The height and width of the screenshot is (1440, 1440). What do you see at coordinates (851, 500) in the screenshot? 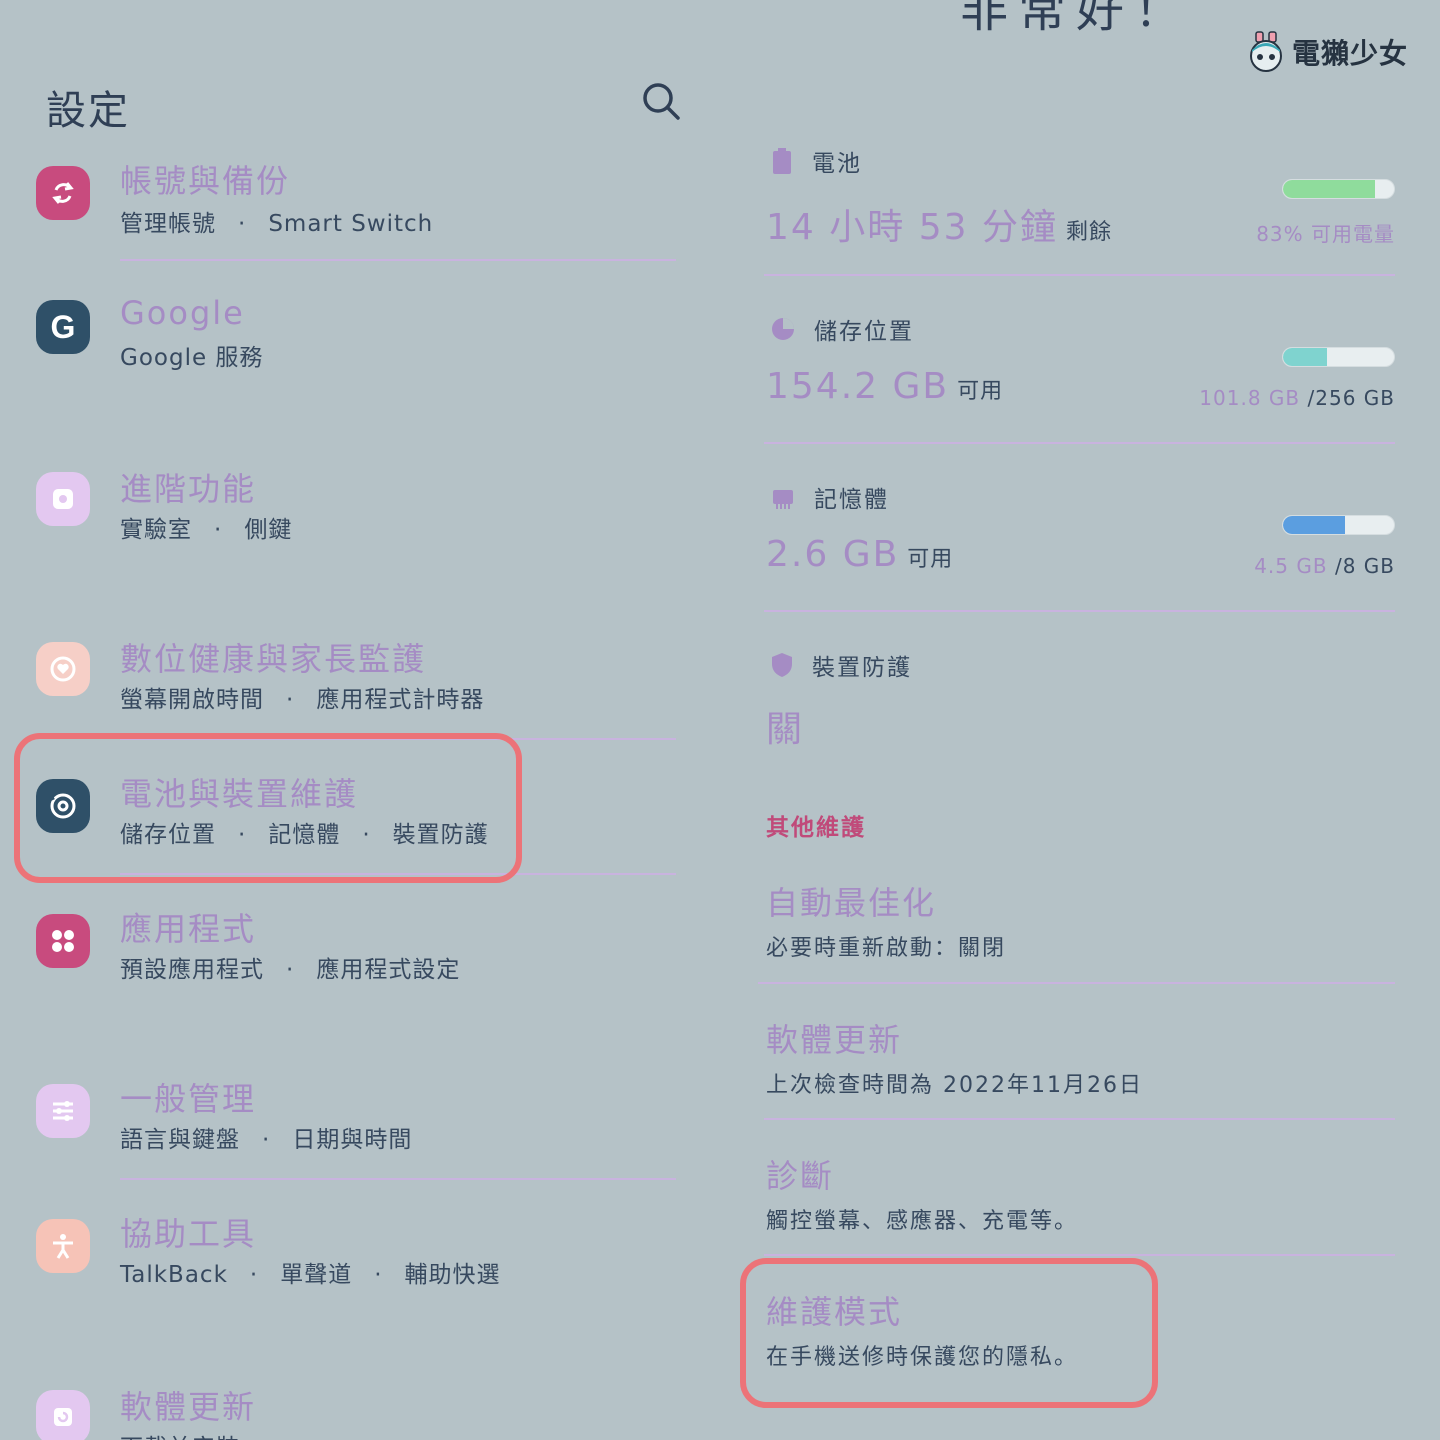
I see `card-label: 記憶體` at bounding box center [851, 500].